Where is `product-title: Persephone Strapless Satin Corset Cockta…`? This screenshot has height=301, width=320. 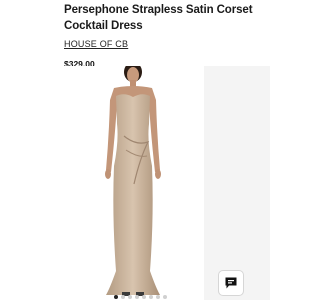
product-title: Persephone Strapless Satin Corset Cockta… is located at coordinates (182, 18).